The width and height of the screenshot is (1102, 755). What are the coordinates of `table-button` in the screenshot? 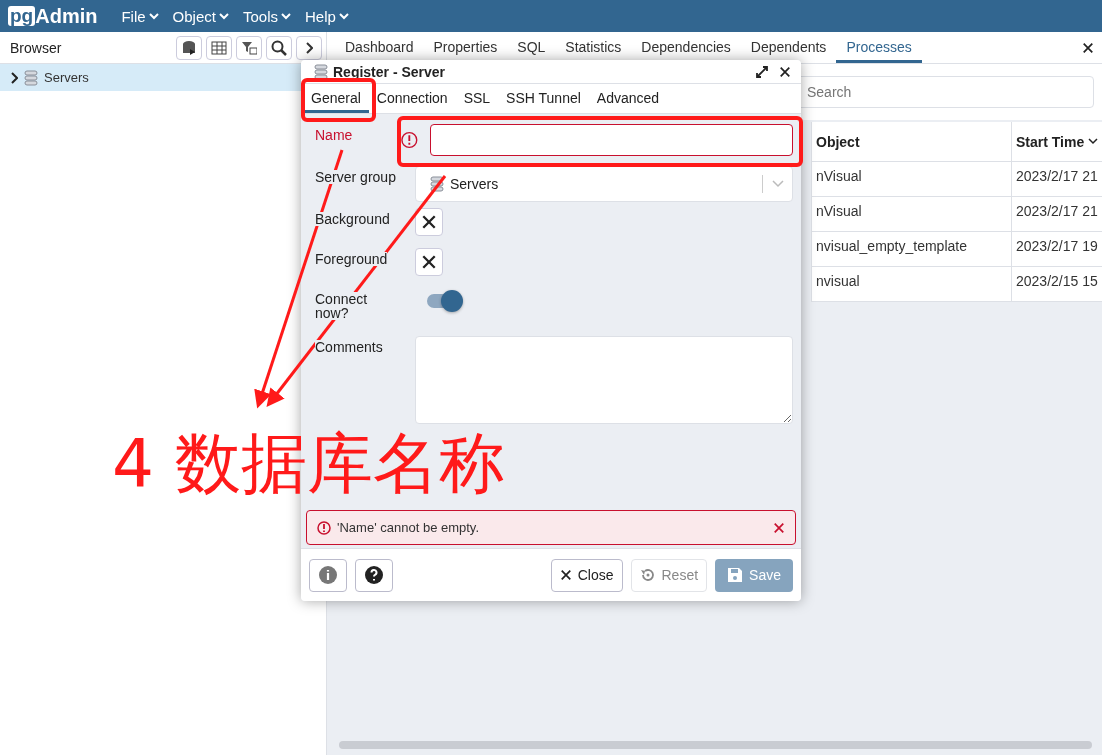 It's located at (219, 47).